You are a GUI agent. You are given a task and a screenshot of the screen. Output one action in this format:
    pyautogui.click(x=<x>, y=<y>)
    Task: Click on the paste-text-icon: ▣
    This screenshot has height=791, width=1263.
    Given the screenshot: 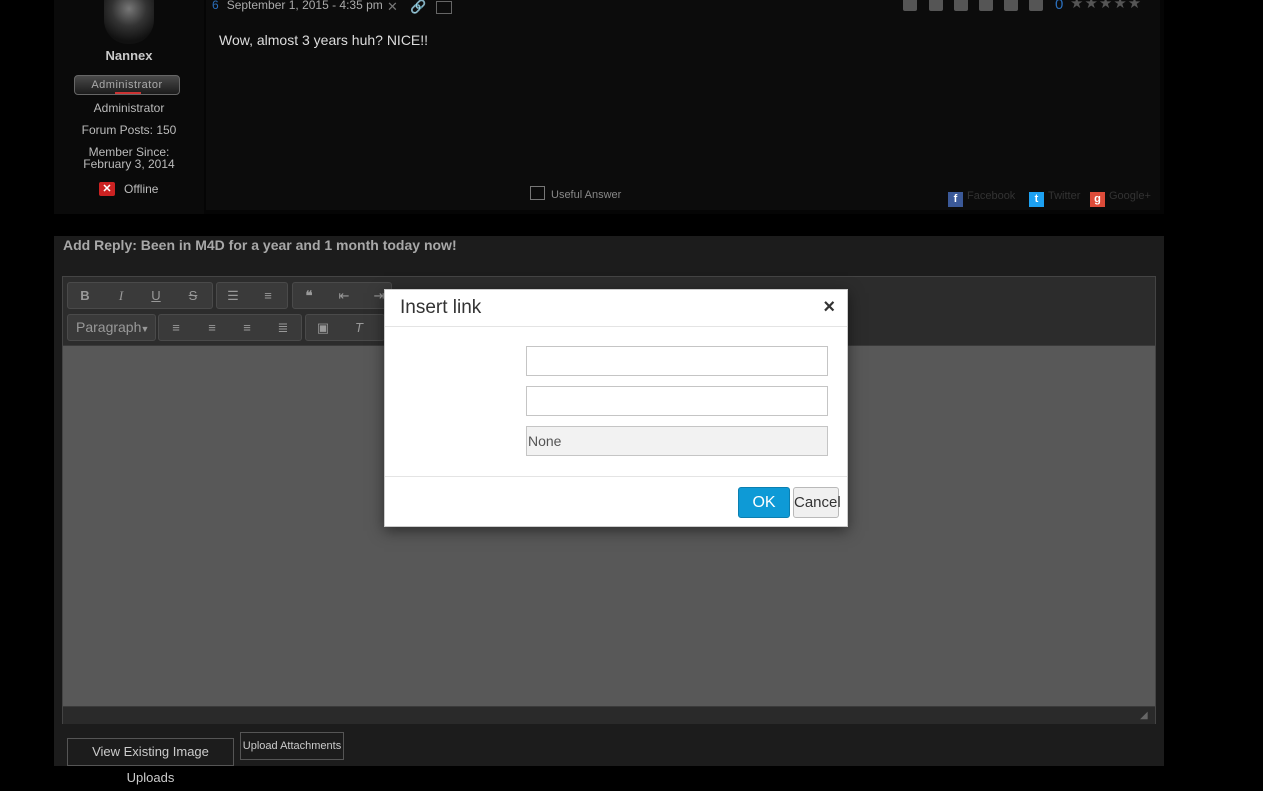 What is the action you would take?
    pyautogui.click(x=323, y=328)
    